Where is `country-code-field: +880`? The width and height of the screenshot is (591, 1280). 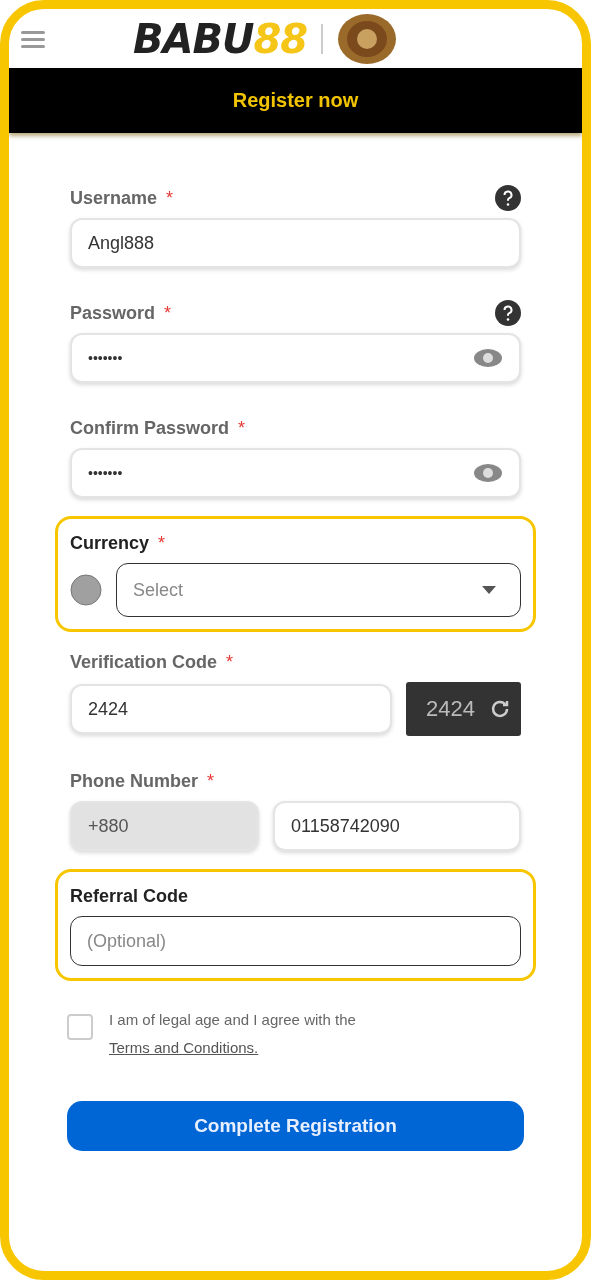 country-code-field: +880 is located at coordinates (164, 826).